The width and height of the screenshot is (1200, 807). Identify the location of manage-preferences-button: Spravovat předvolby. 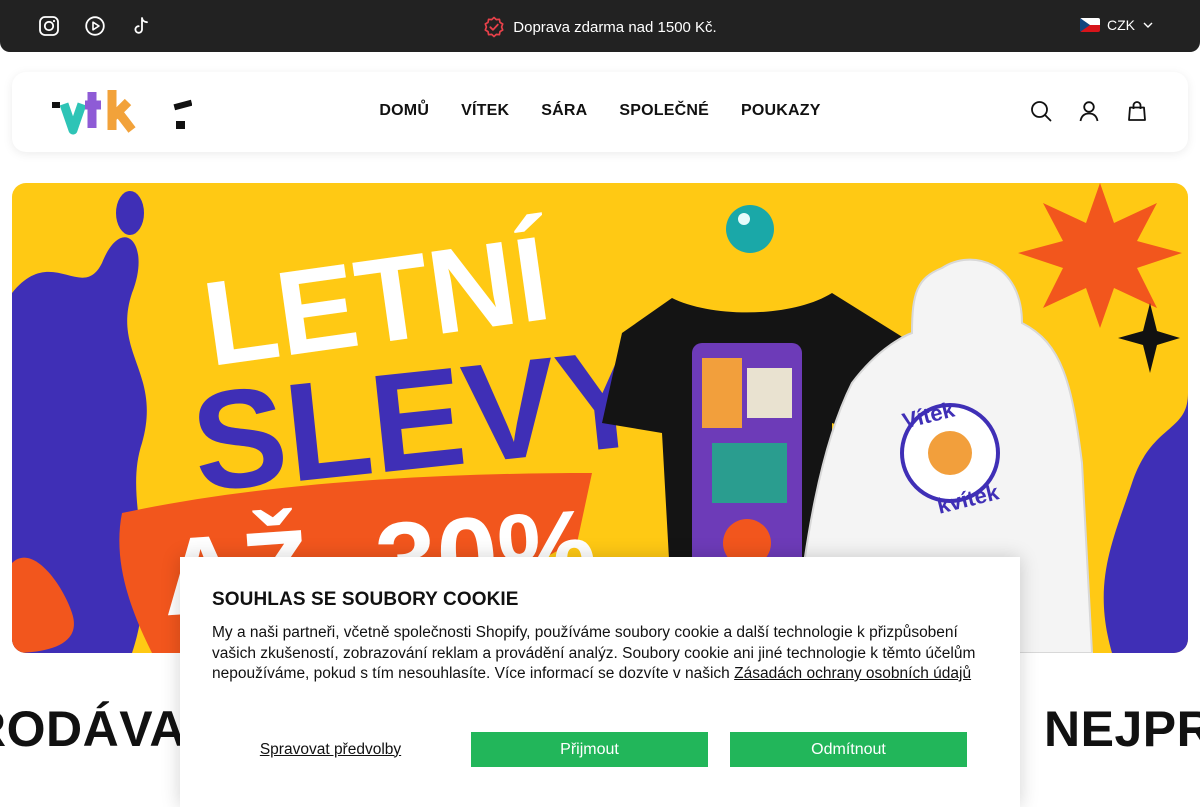
(330, 749).